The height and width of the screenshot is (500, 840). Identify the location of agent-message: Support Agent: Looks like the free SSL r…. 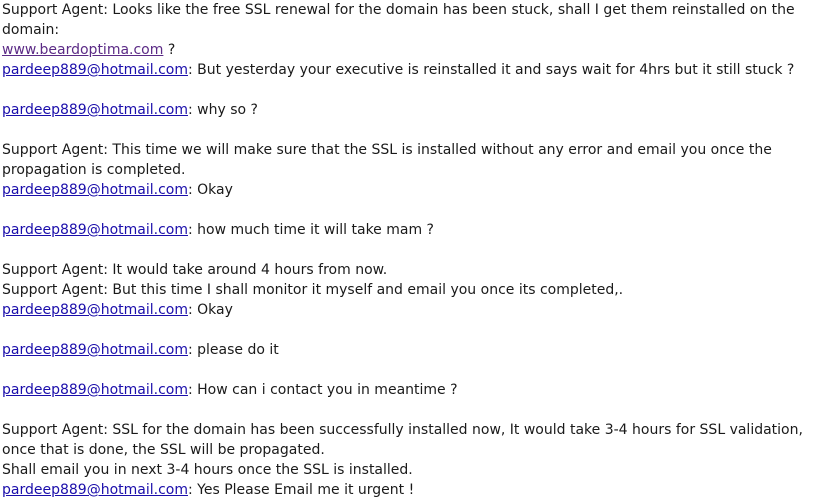
(418, 30).